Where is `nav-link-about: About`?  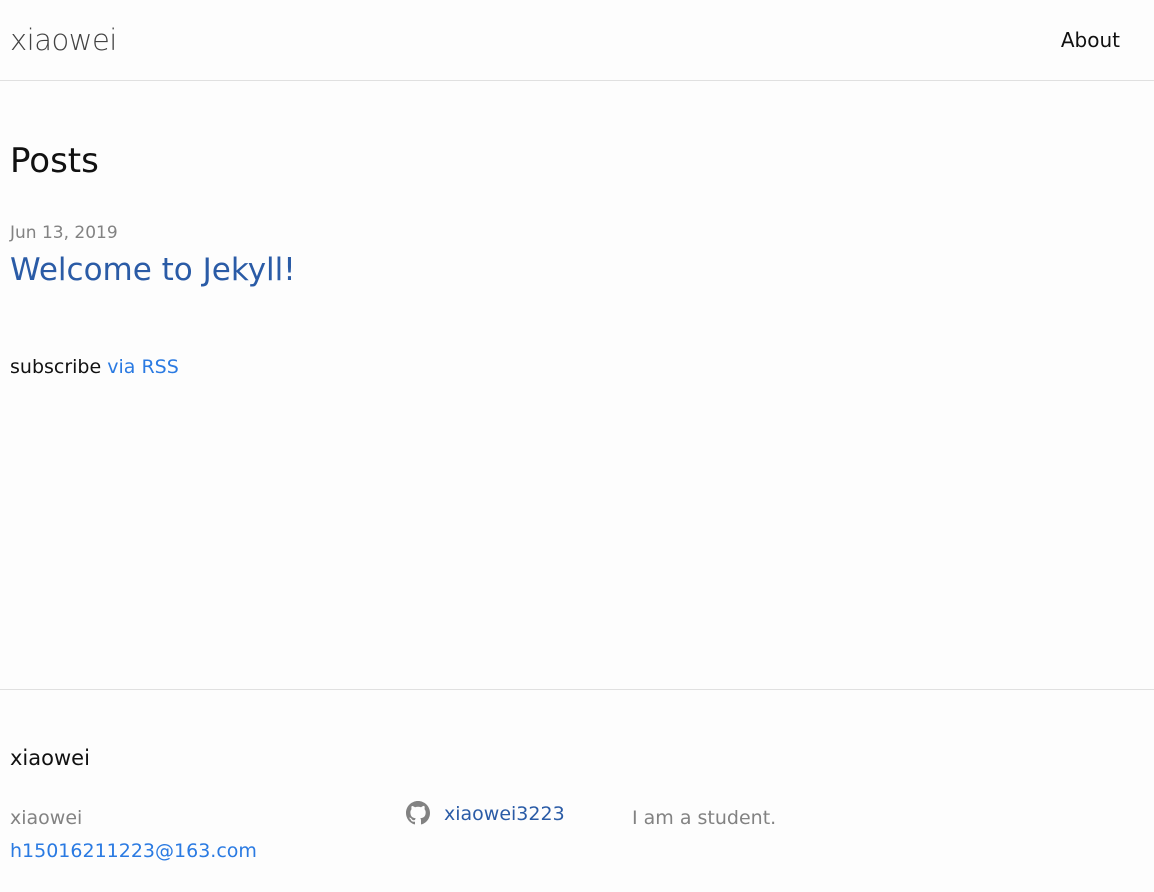
nav-link-about: About is located at coordinates (1090, 40).